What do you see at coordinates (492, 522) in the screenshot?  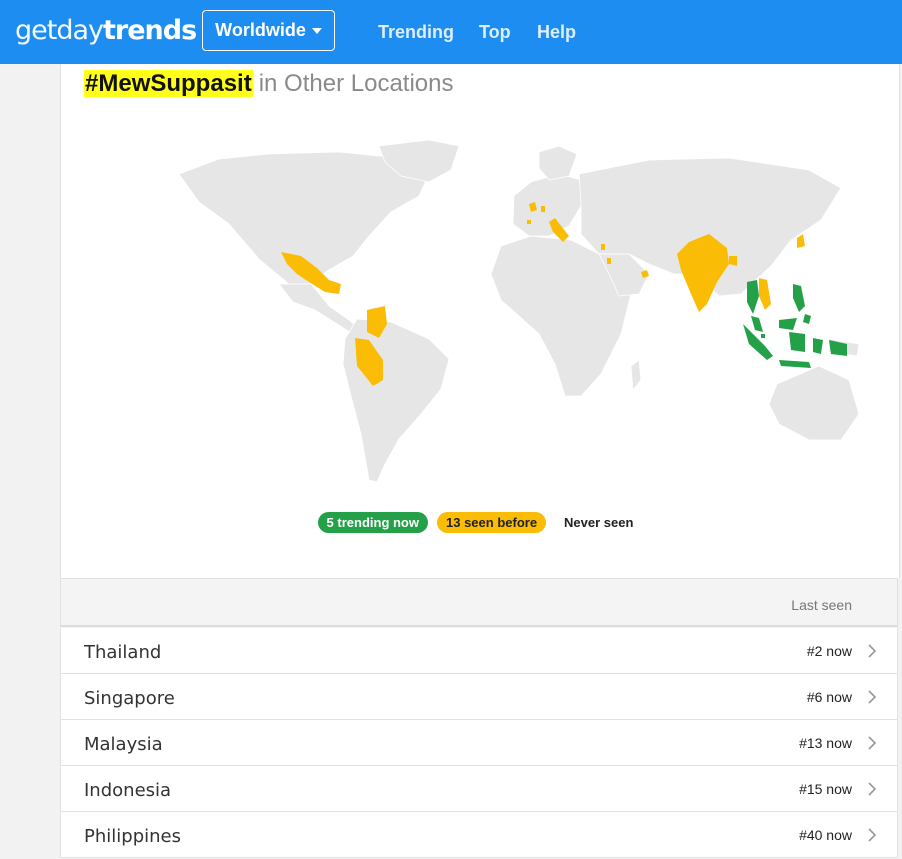 I see `seen-before-badge: 13 seen before` at bounding box center [492, 522].